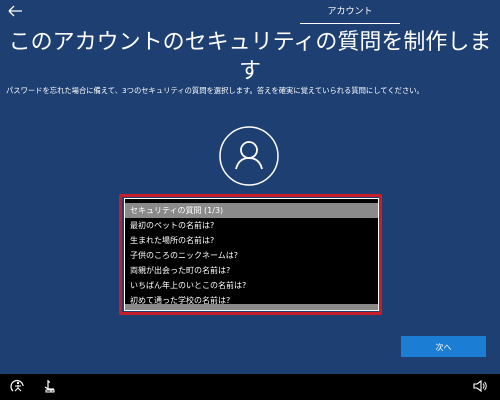 This screenshot has width=500, height=400. What do you see at coordinates (251, 270) in the screenshot?
I see `dropdown-option: 両親が出会った町の名前は?` at bounding box center [251, 270].